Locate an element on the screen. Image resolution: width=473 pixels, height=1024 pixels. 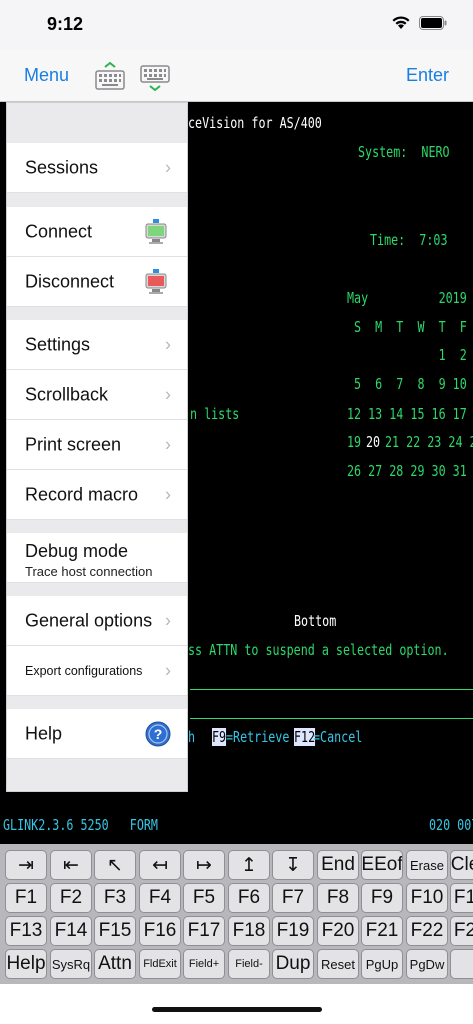
calendar-today: 20 is located at coordinates (373, 442).